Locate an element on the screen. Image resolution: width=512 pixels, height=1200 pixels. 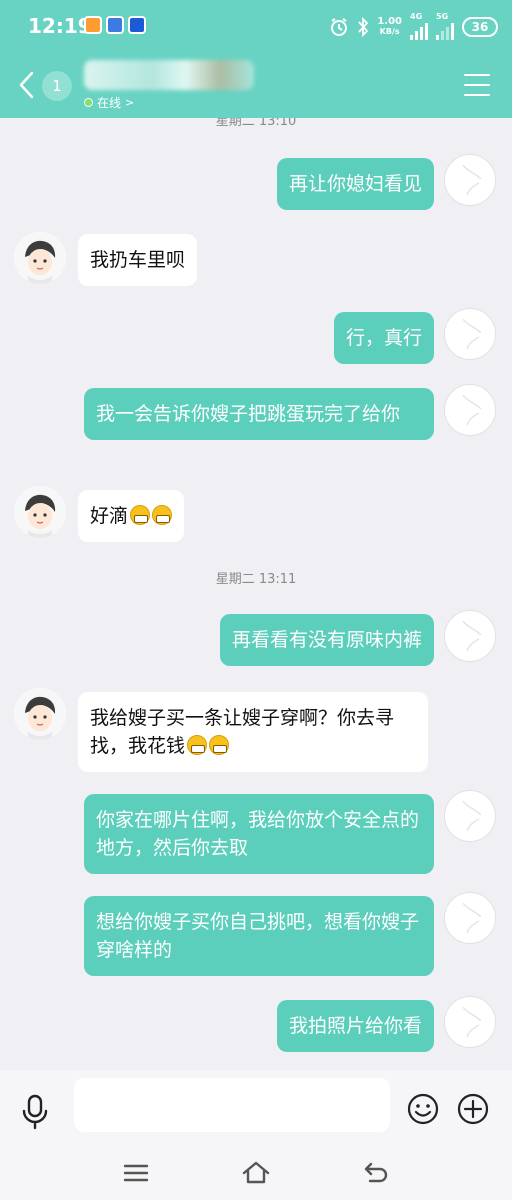
time-separator: 星期二 13:10 is located at coordinates (256, 123).